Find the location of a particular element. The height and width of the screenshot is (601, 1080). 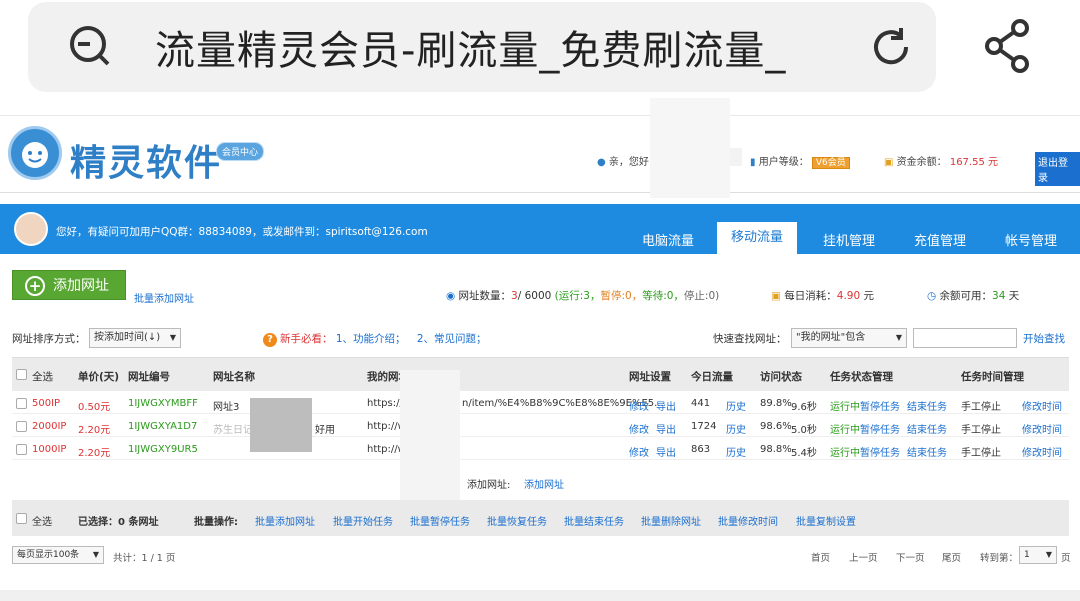

logo-icon is located at coordinates (35, 153).